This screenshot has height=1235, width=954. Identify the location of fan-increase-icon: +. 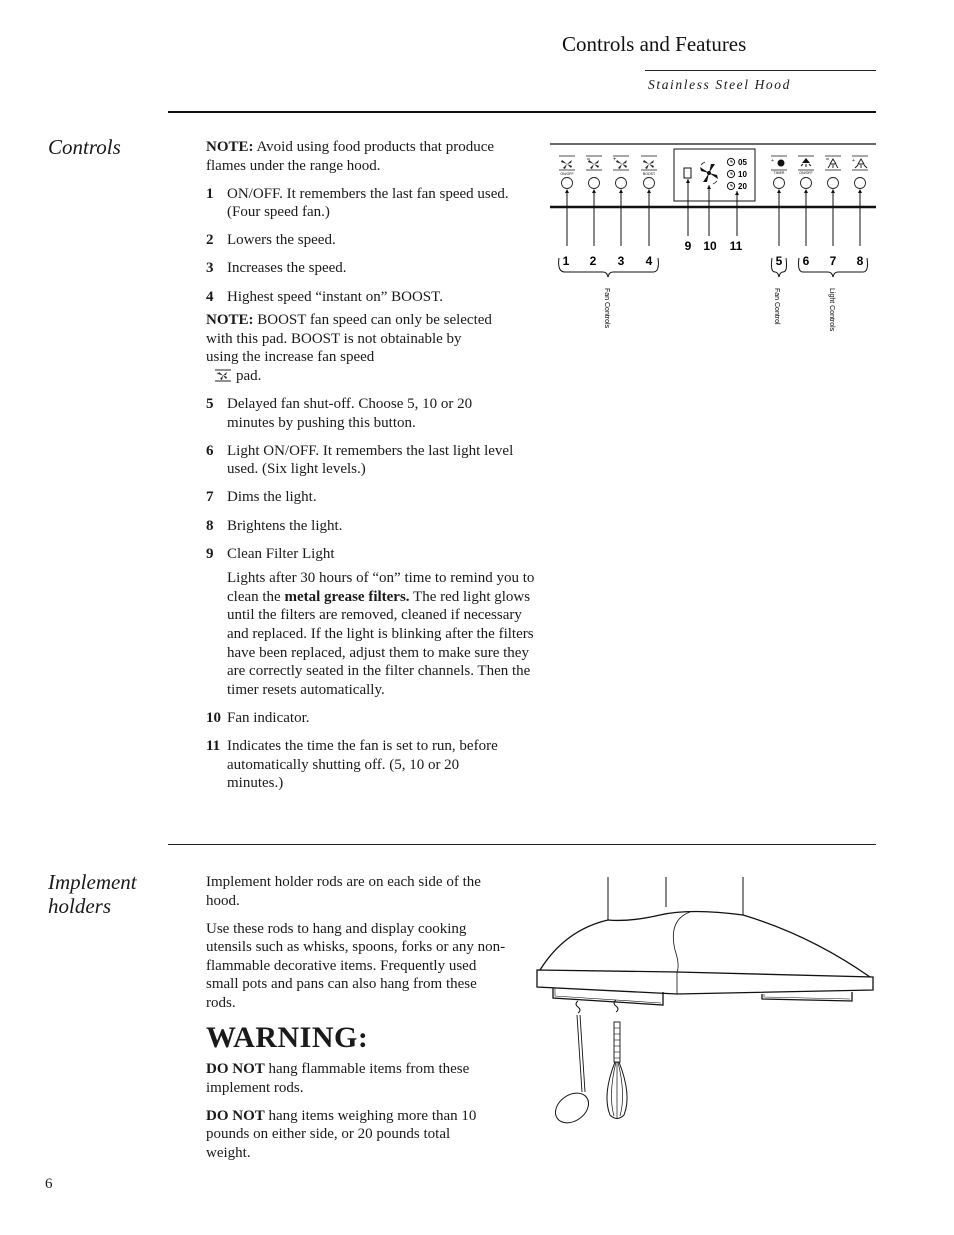
(223, 375).